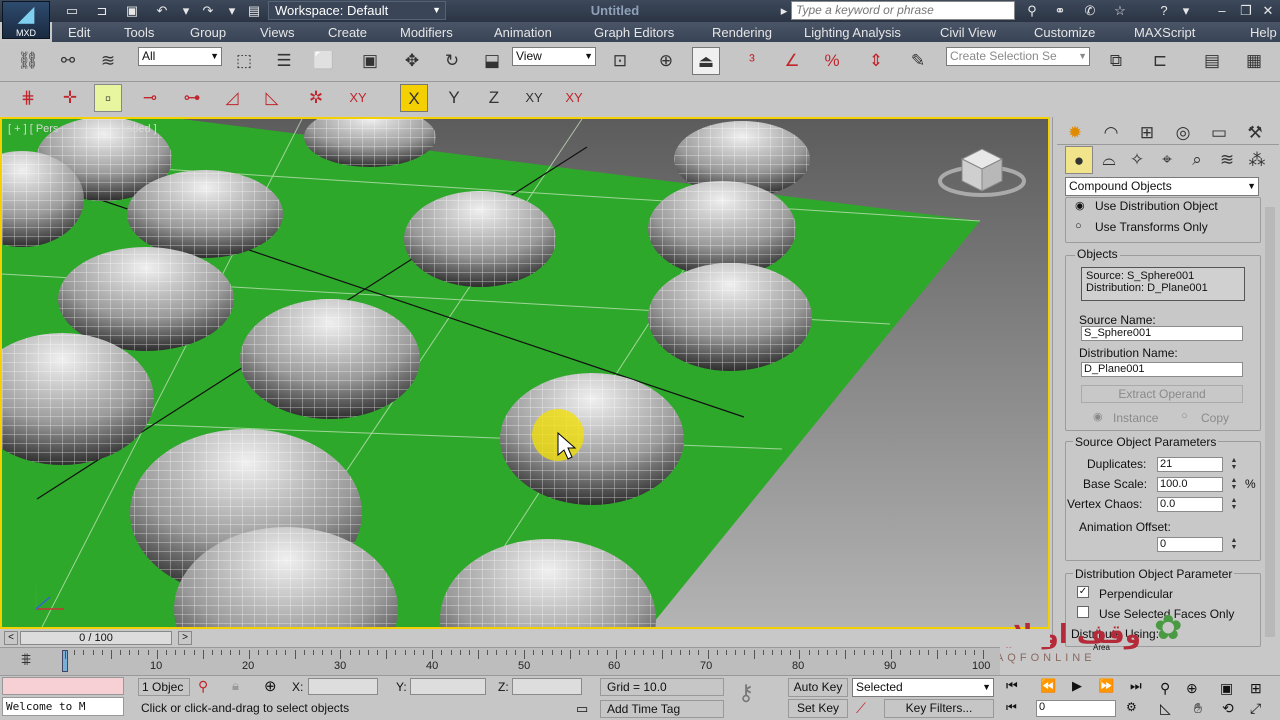  Describe the element at coordinates (254, 11) in the screenshot. I see `project-folder-icon: ▤` at that location.